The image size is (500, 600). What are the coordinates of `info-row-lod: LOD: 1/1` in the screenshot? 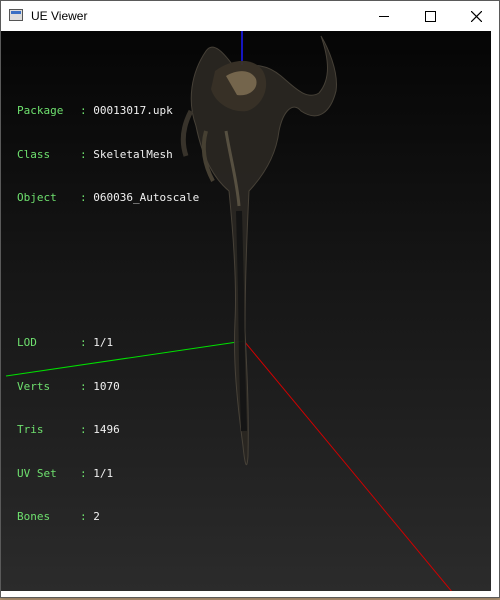 It's located at (108, 343).